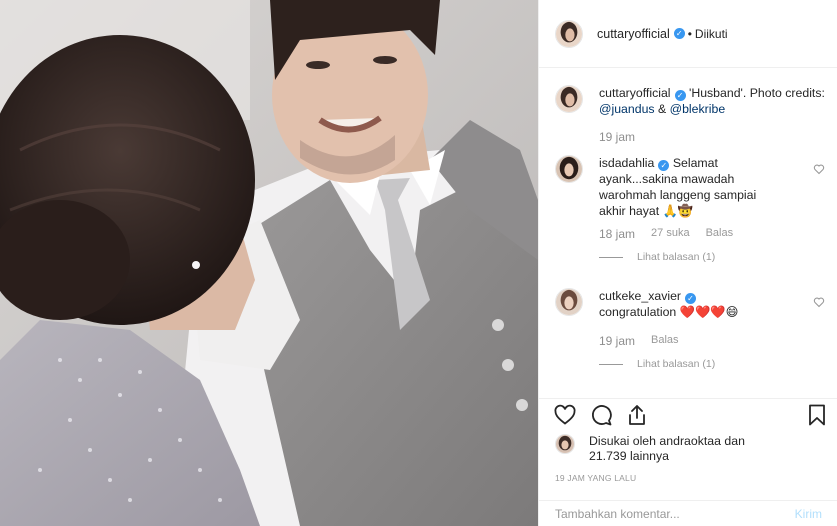 The width and height of the screenshot is (837, 526). I want to click on comment-time: 18 jam, so click(617, 234).